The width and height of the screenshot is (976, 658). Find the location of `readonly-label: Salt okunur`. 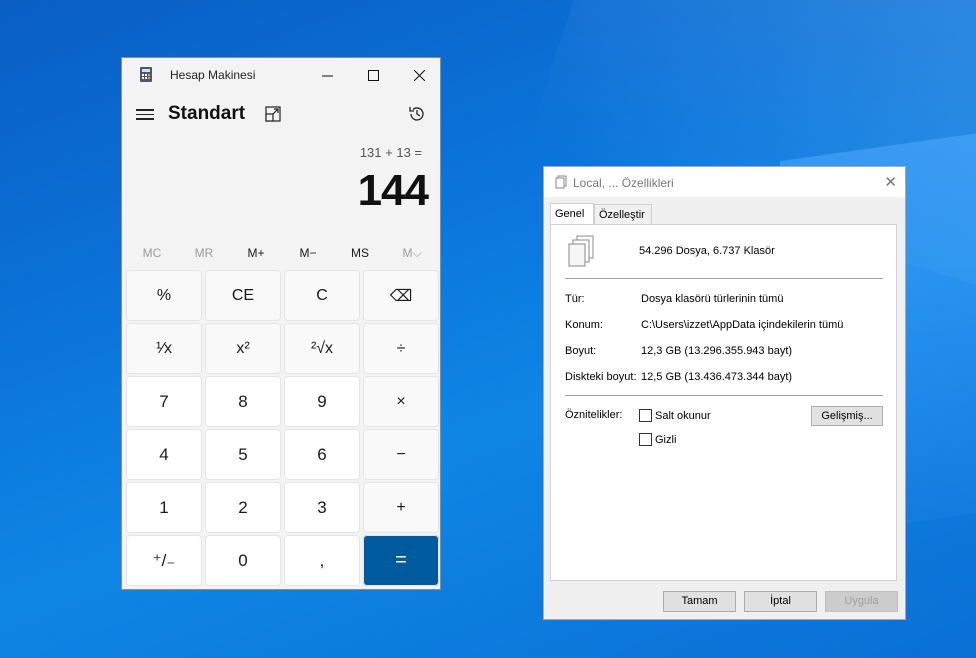

readonly-label: Salt okunur is located at coordinates (683, 416).